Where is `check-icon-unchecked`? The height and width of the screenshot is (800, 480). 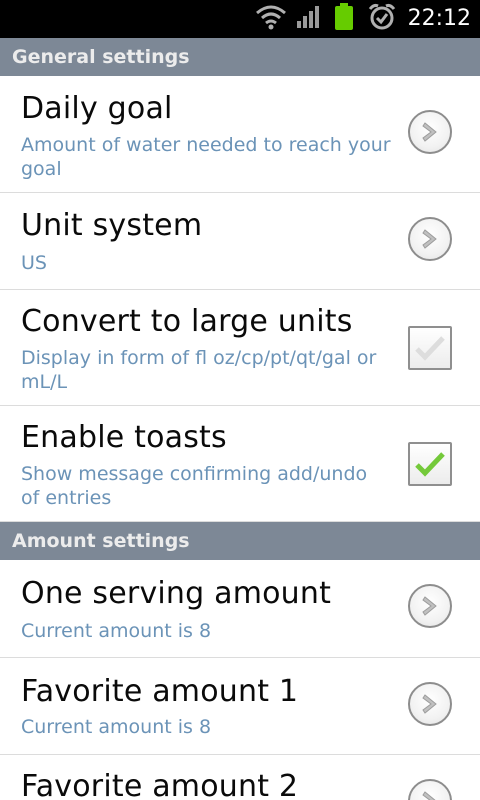 check-icon-unchecked is located at coordinates (430, 348).